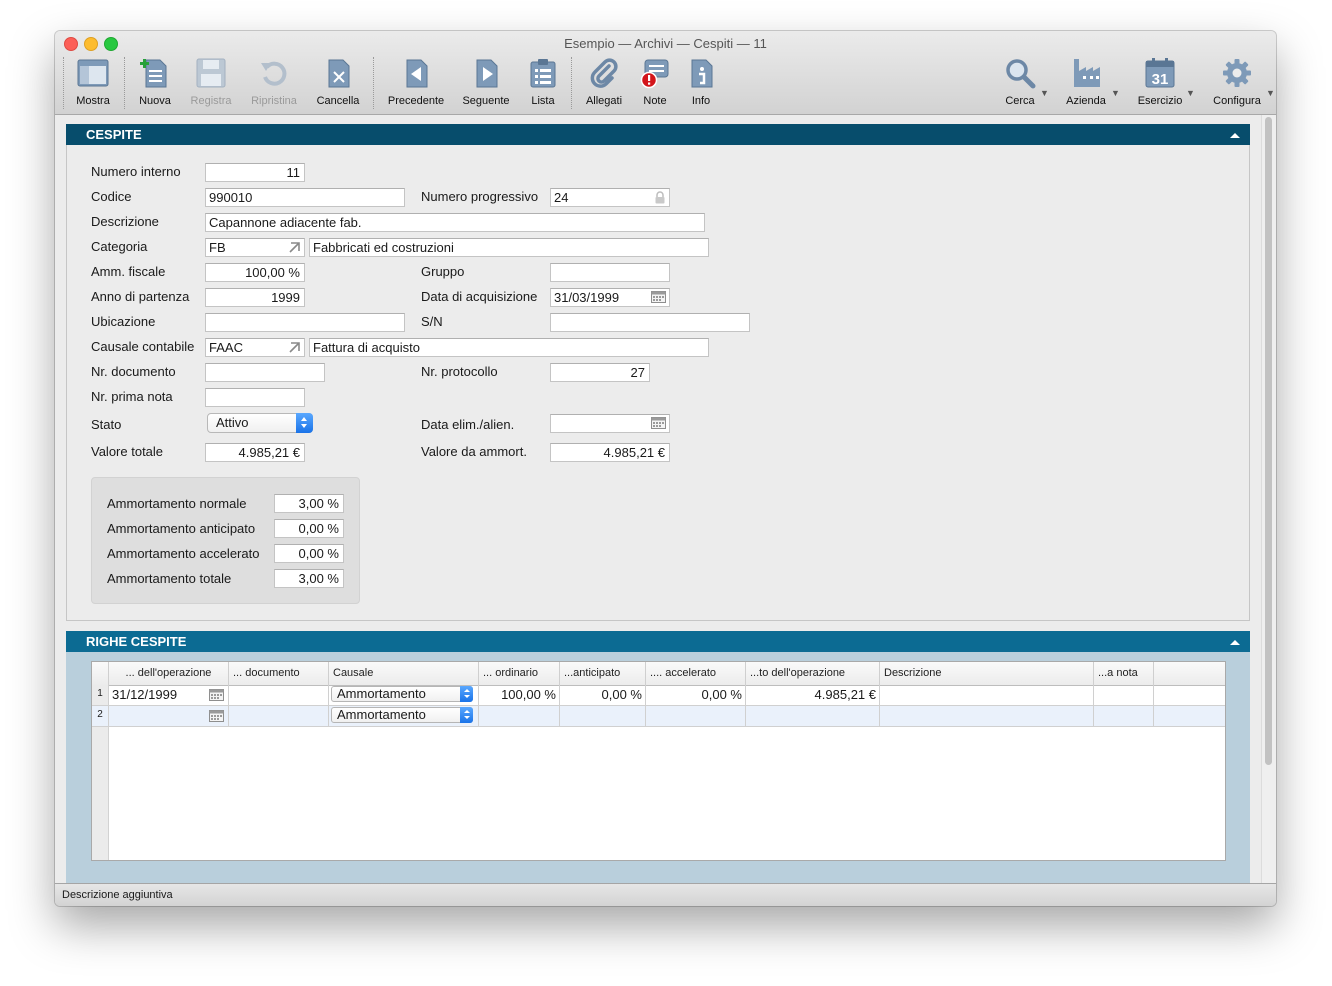 The image size is (1332, 986). What do you see at coordinates (143, 346) in the screenshot?
I see `causale-contabile-label: Causale contabile` at bounding box center [143, 346].